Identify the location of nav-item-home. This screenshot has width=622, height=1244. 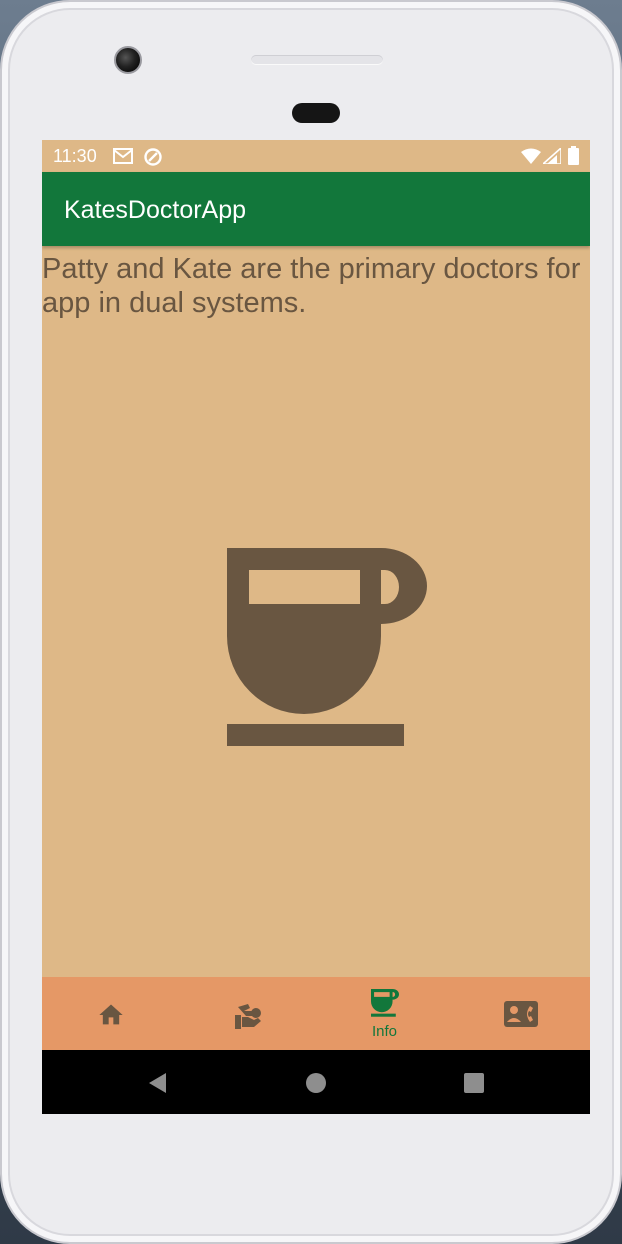
(110, 1013).